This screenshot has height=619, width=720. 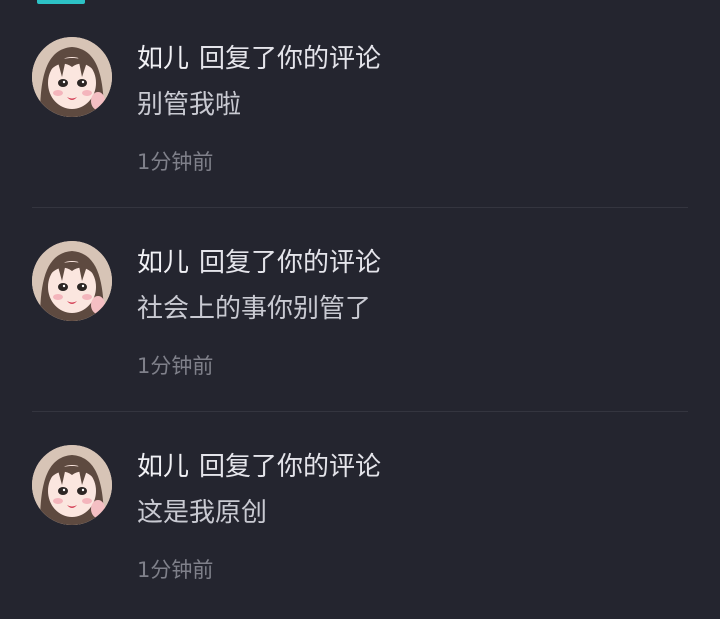 What do you see at coordinates (254, 309) in the screenshot?
I see `comment-message: 社会上的事你别管了` at bounding box center [254, 309].